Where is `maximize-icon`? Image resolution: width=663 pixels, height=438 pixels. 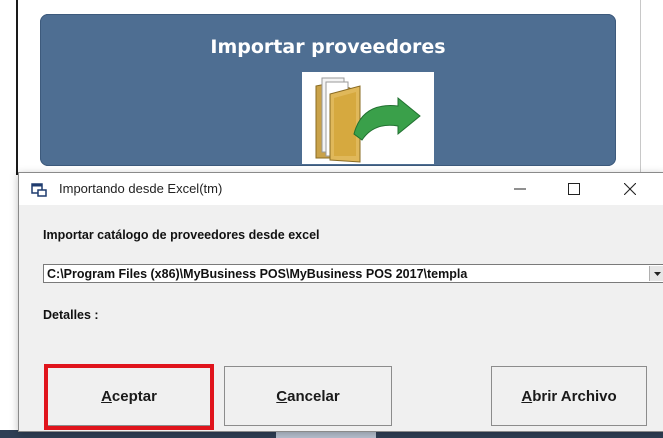 maximize-icon is located at coordinates (574, 189).